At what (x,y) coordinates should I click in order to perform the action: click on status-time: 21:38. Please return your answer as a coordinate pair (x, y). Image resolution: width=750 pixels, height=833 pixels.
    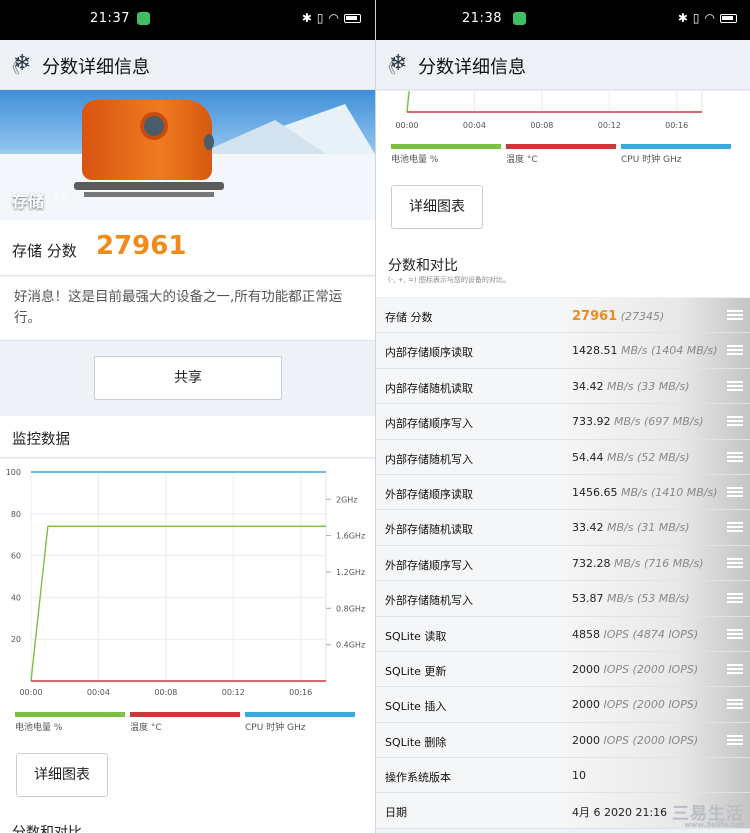
    Looking at the image, I should click on (482, 18).